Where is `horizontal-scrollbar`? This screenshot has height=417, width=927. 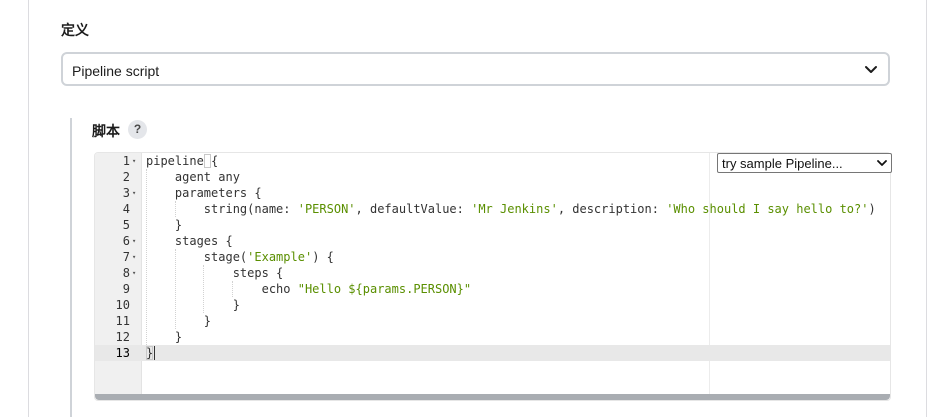 horizontal-scrollbar is located at coordinates (492, 397).